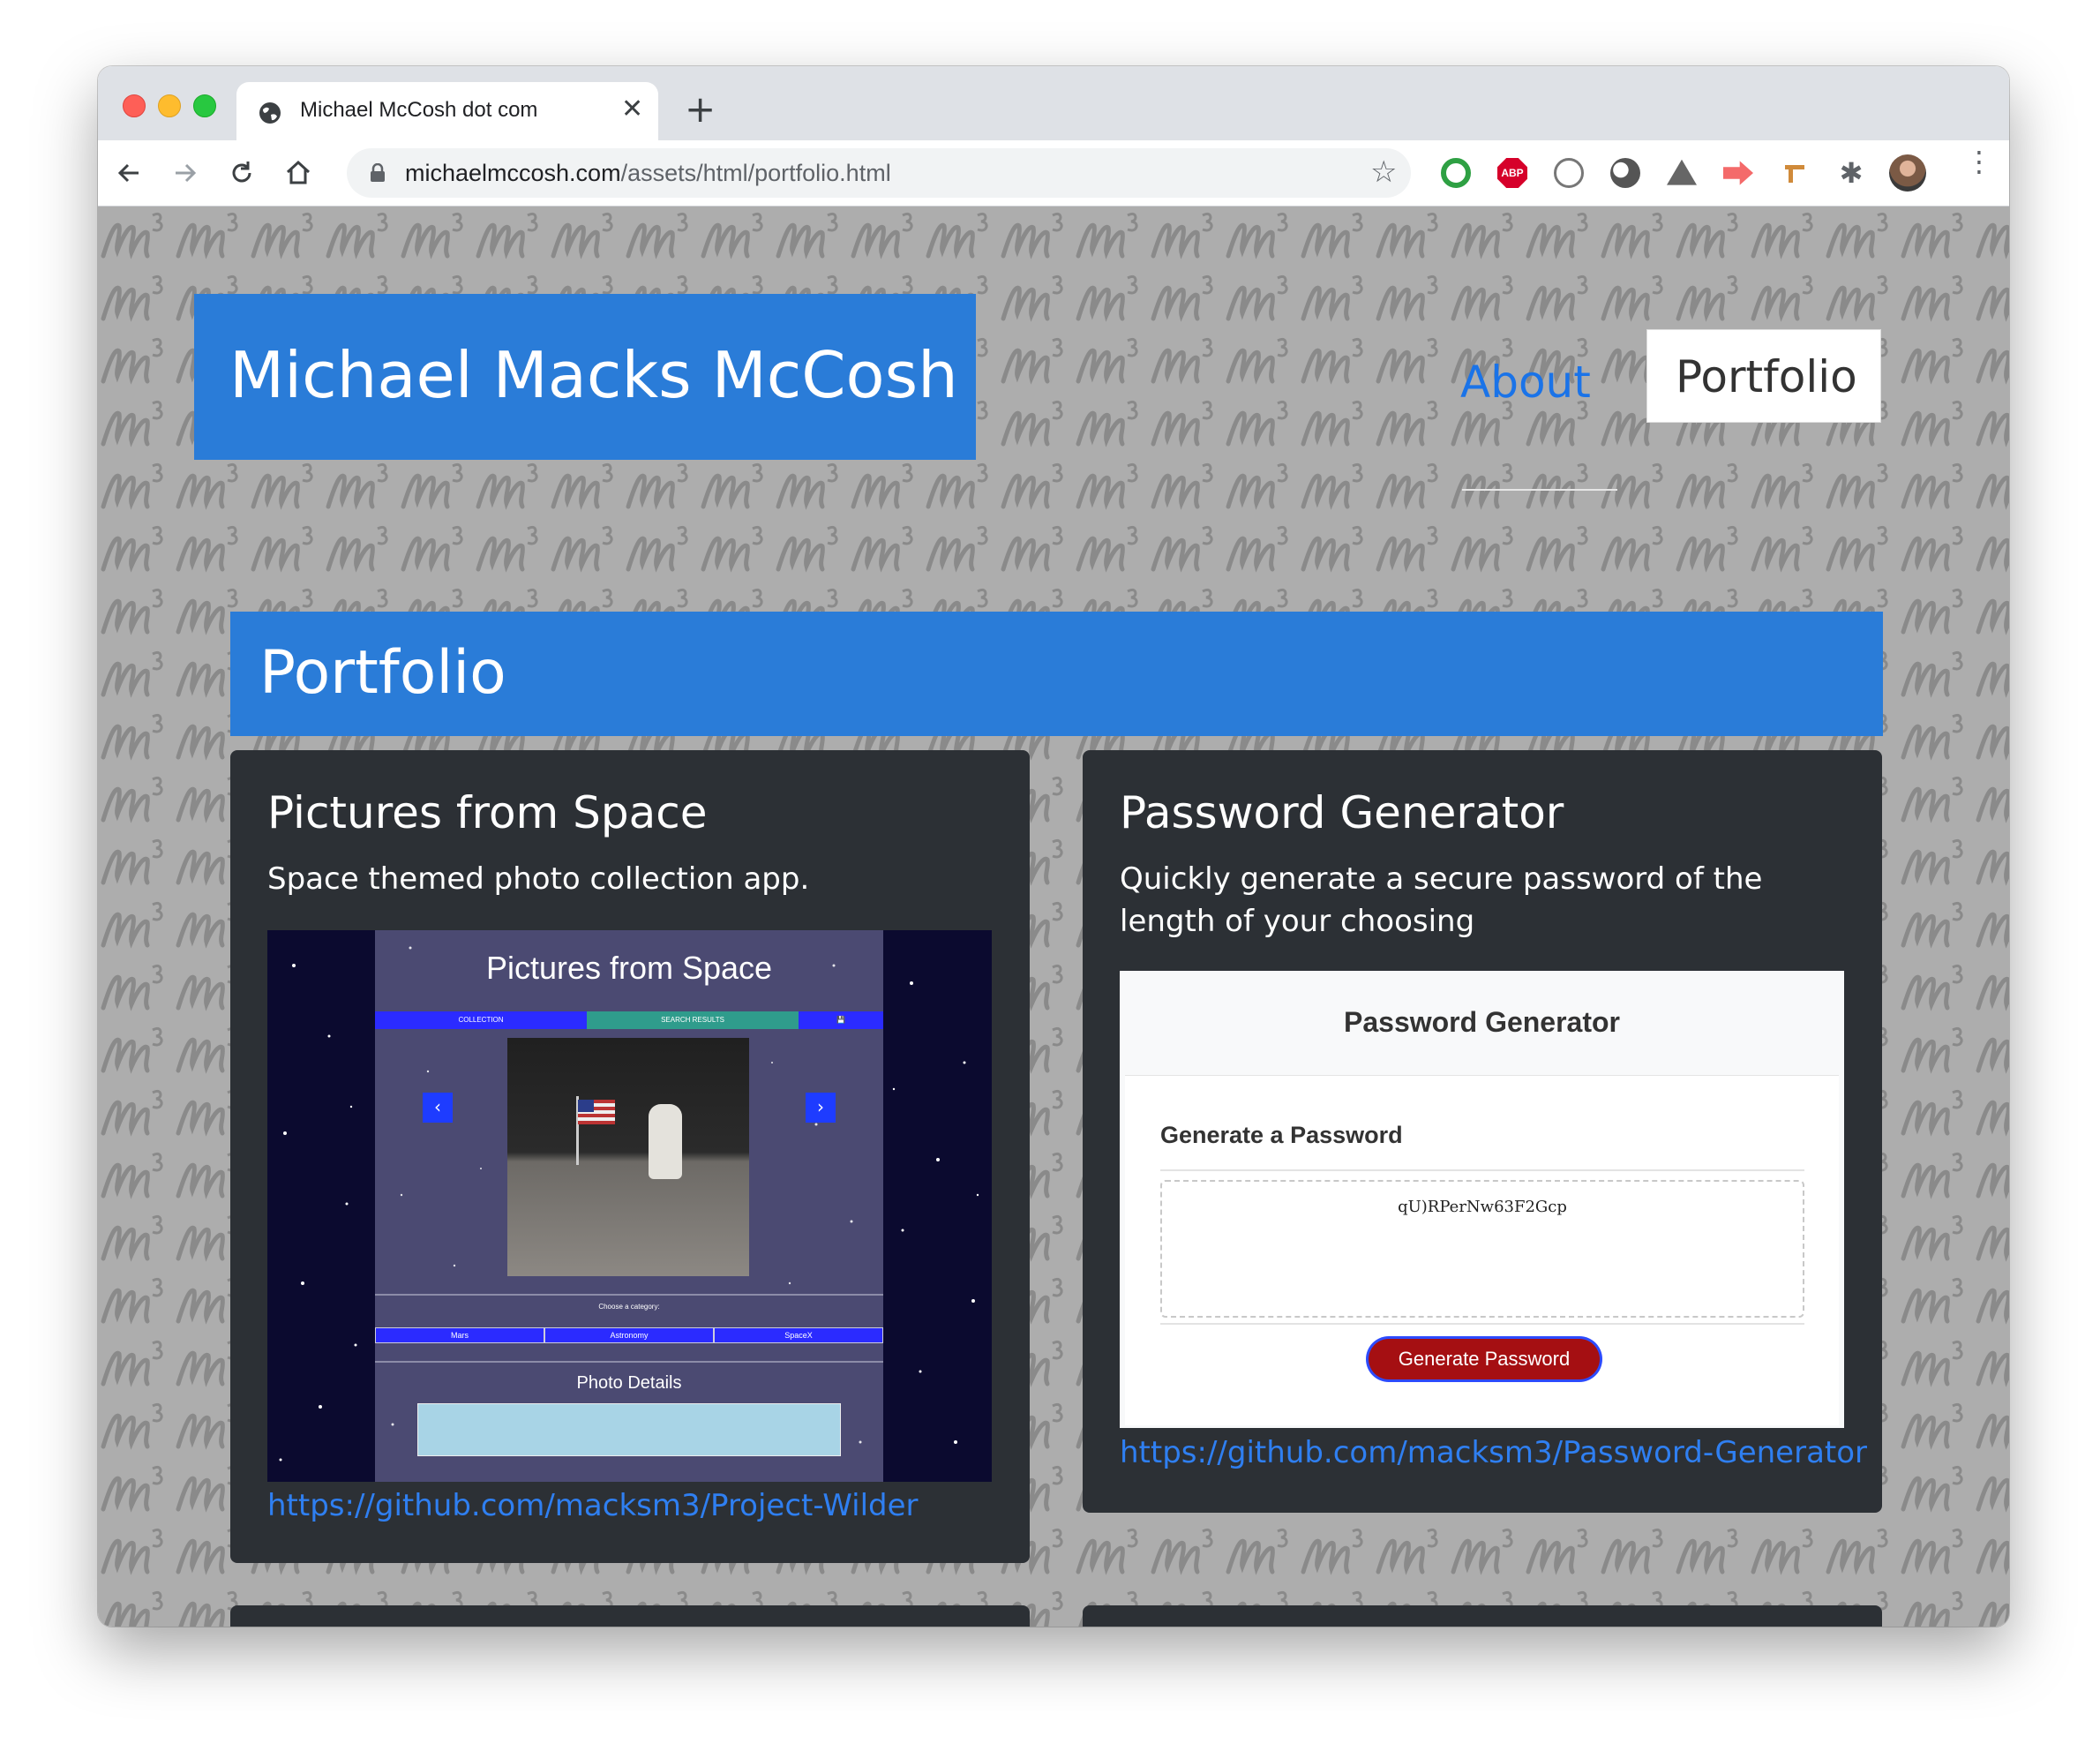 Image resolution: width=2100 pixels, height=1751 pixels. Describe the element at coordinates (1979, 161) in the screenshot. I see `kebab-menu-icon: ⋮` at that location.